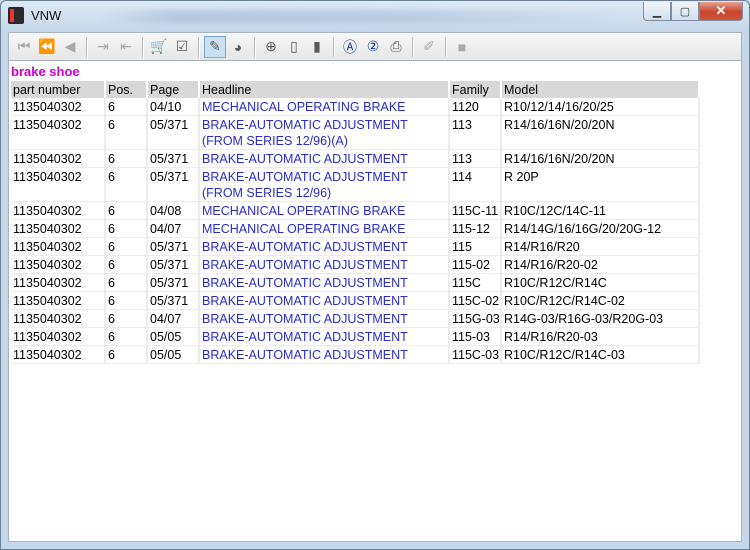 The image size is (750, 550). I want to click on zoom-in-button: ⊕, so click(271, 47).